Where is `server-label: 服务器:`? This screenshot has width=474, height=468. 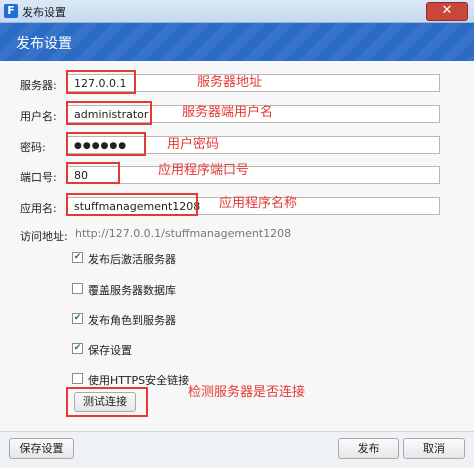
server-label: 服务器: is located at coordinates (38, 85).